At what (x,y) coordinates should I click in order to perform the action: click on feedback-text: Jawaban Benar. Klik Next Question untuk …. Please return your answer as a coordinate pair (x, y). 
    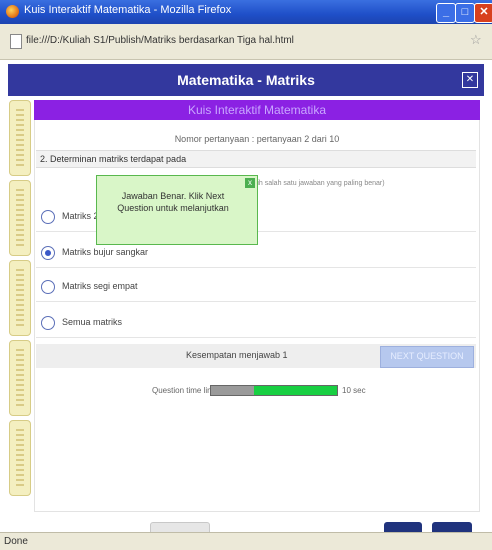
    Looking at the image, I should click on (173, 202).